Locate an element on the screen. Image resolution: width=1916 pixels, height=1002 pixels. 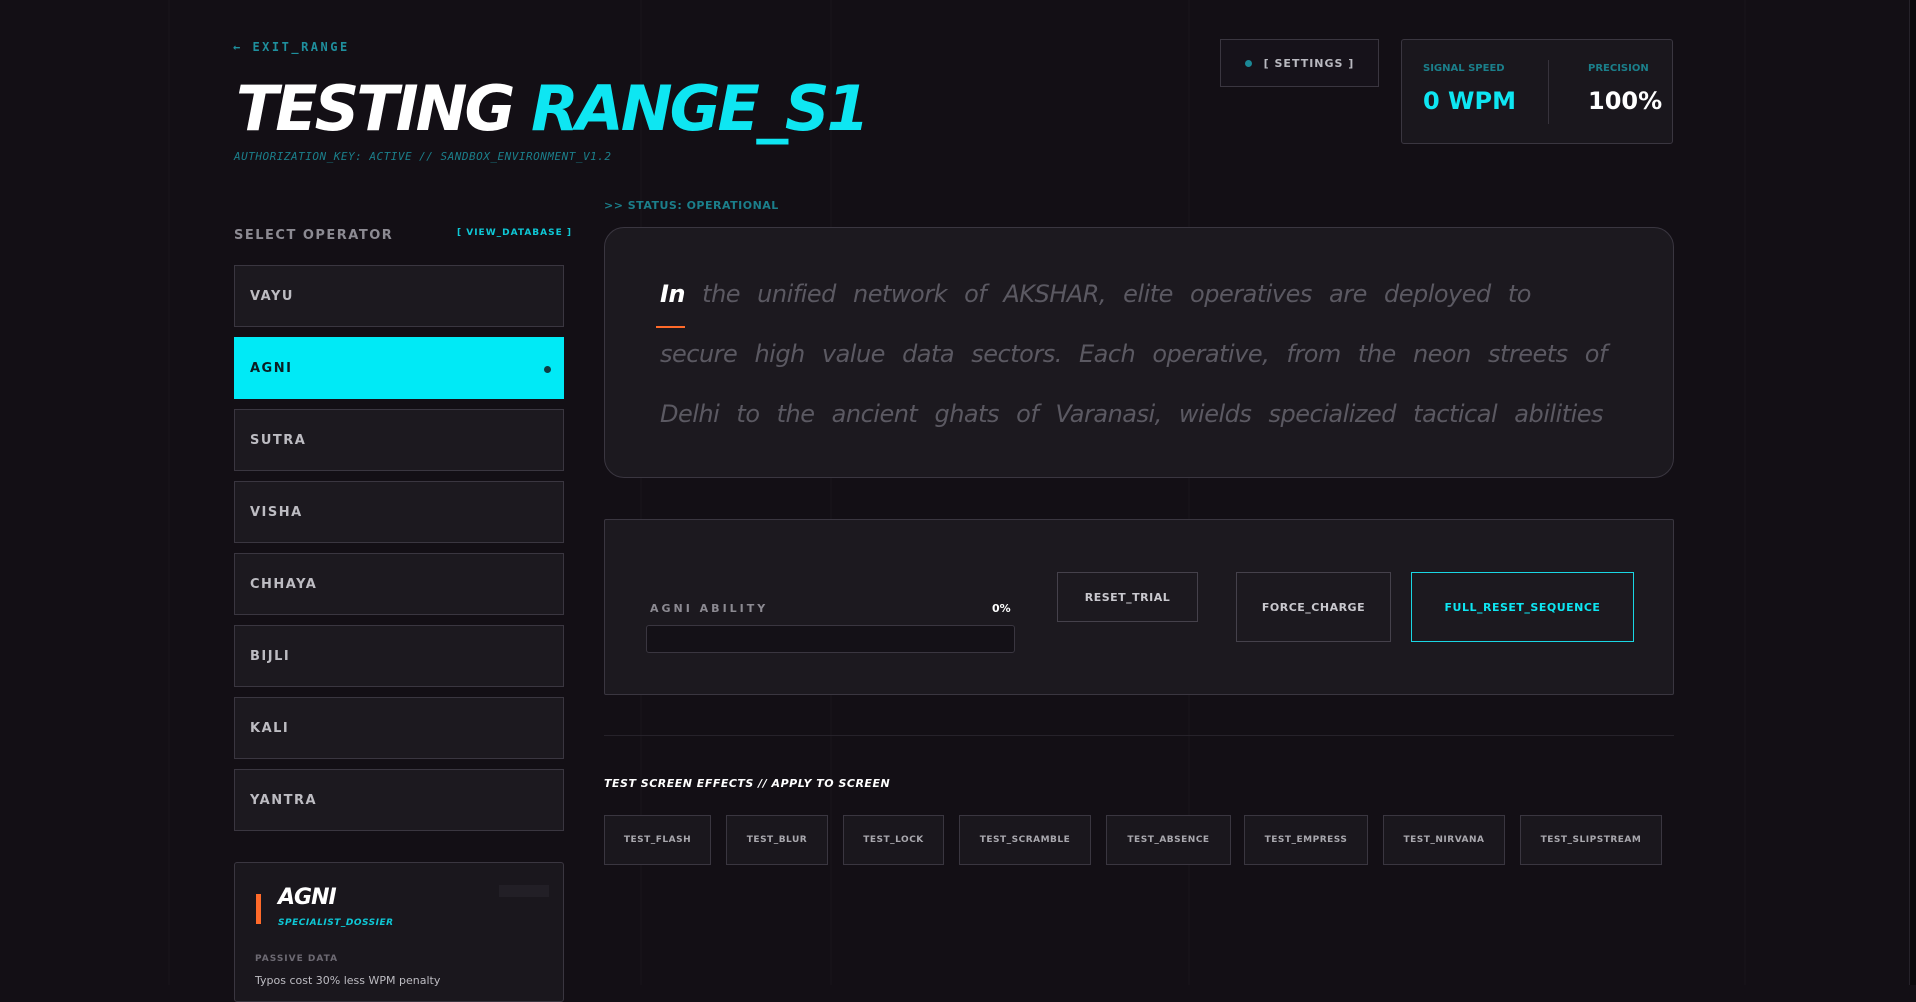
force-charge-button: FORCE_CHARGE is located at coordinates (1313, 607).